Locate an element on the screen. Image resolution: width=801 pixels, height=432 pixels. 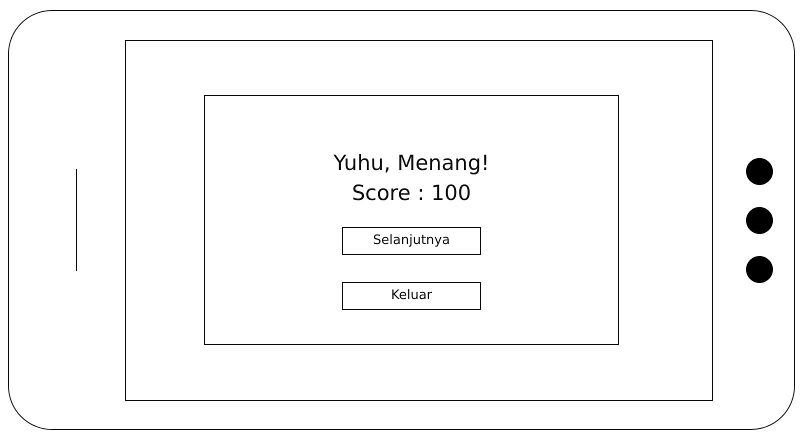
dialog-button: Selanjutnya is located at coordinates (411, 240).